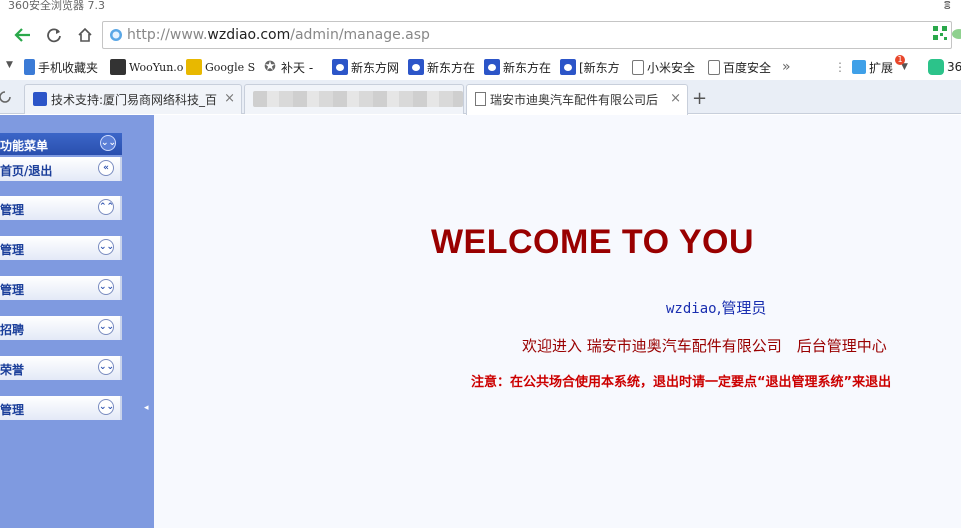  I want to click on tab-hidden, so click(354, 99).